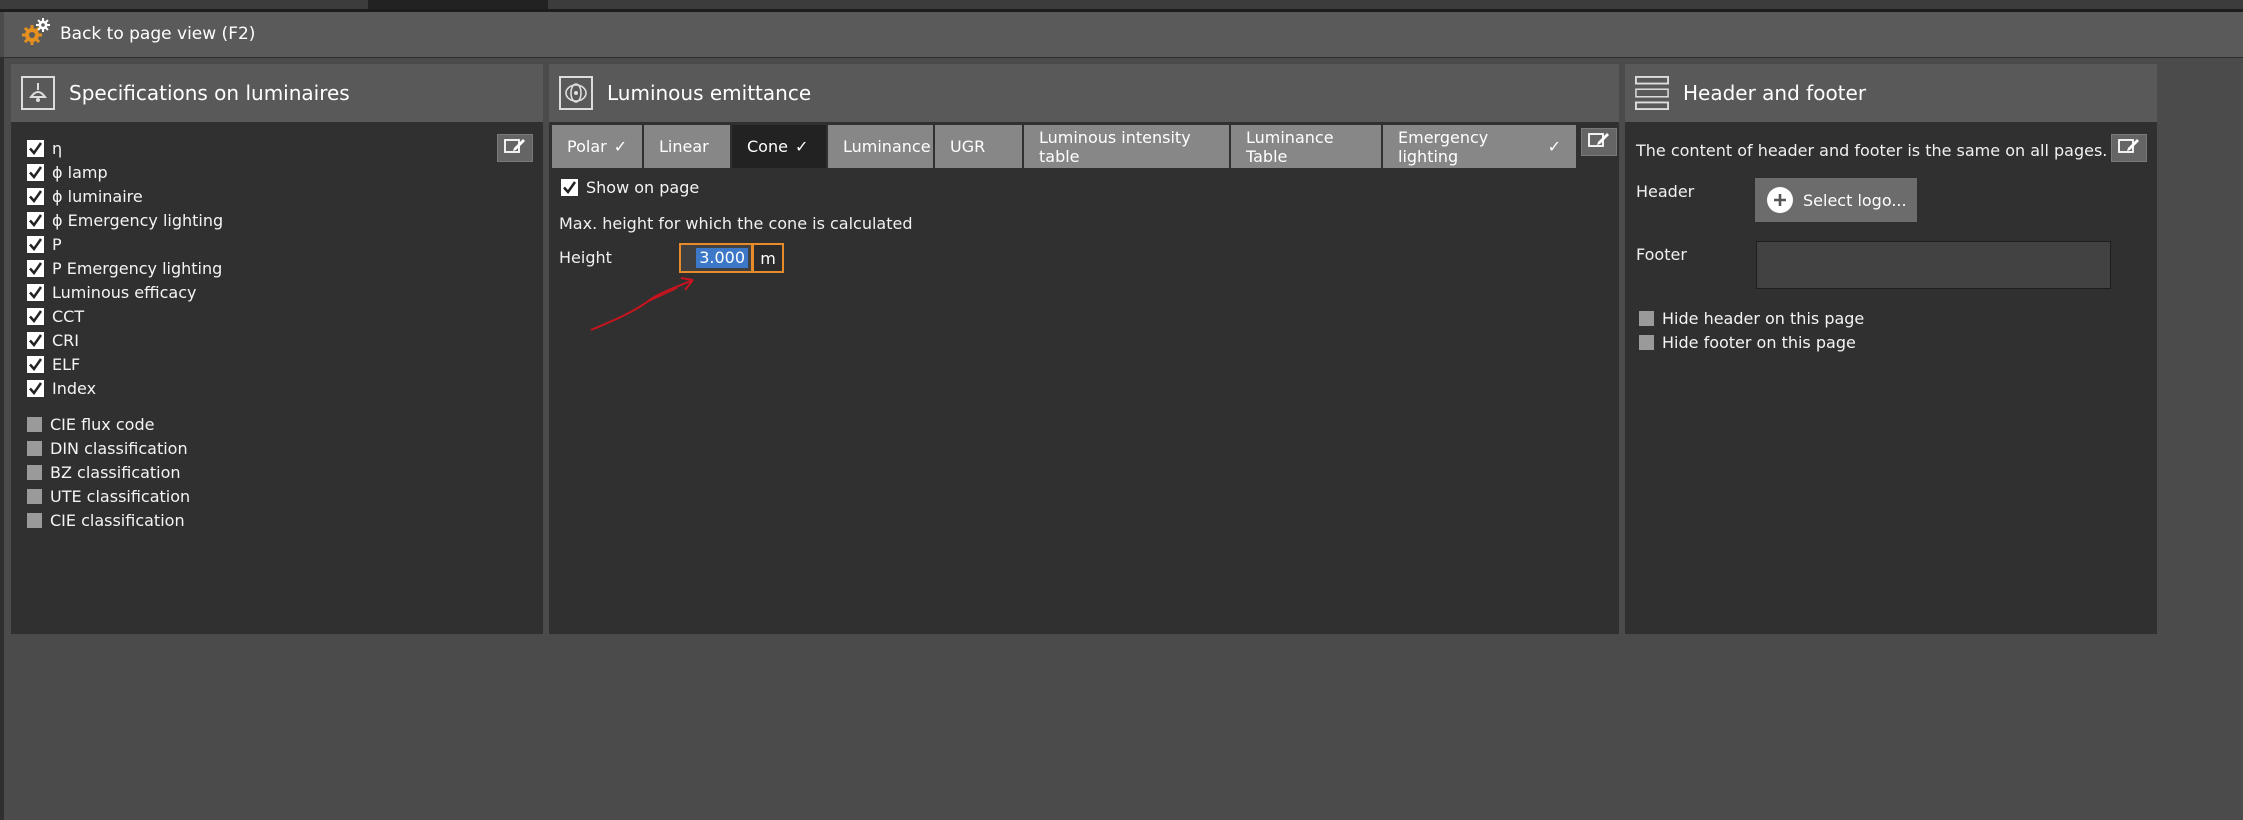 Image resolution: width=2243 pixels, height=820 pixels. I want to click on spec-label-cri: CRI, so click(66, 340).